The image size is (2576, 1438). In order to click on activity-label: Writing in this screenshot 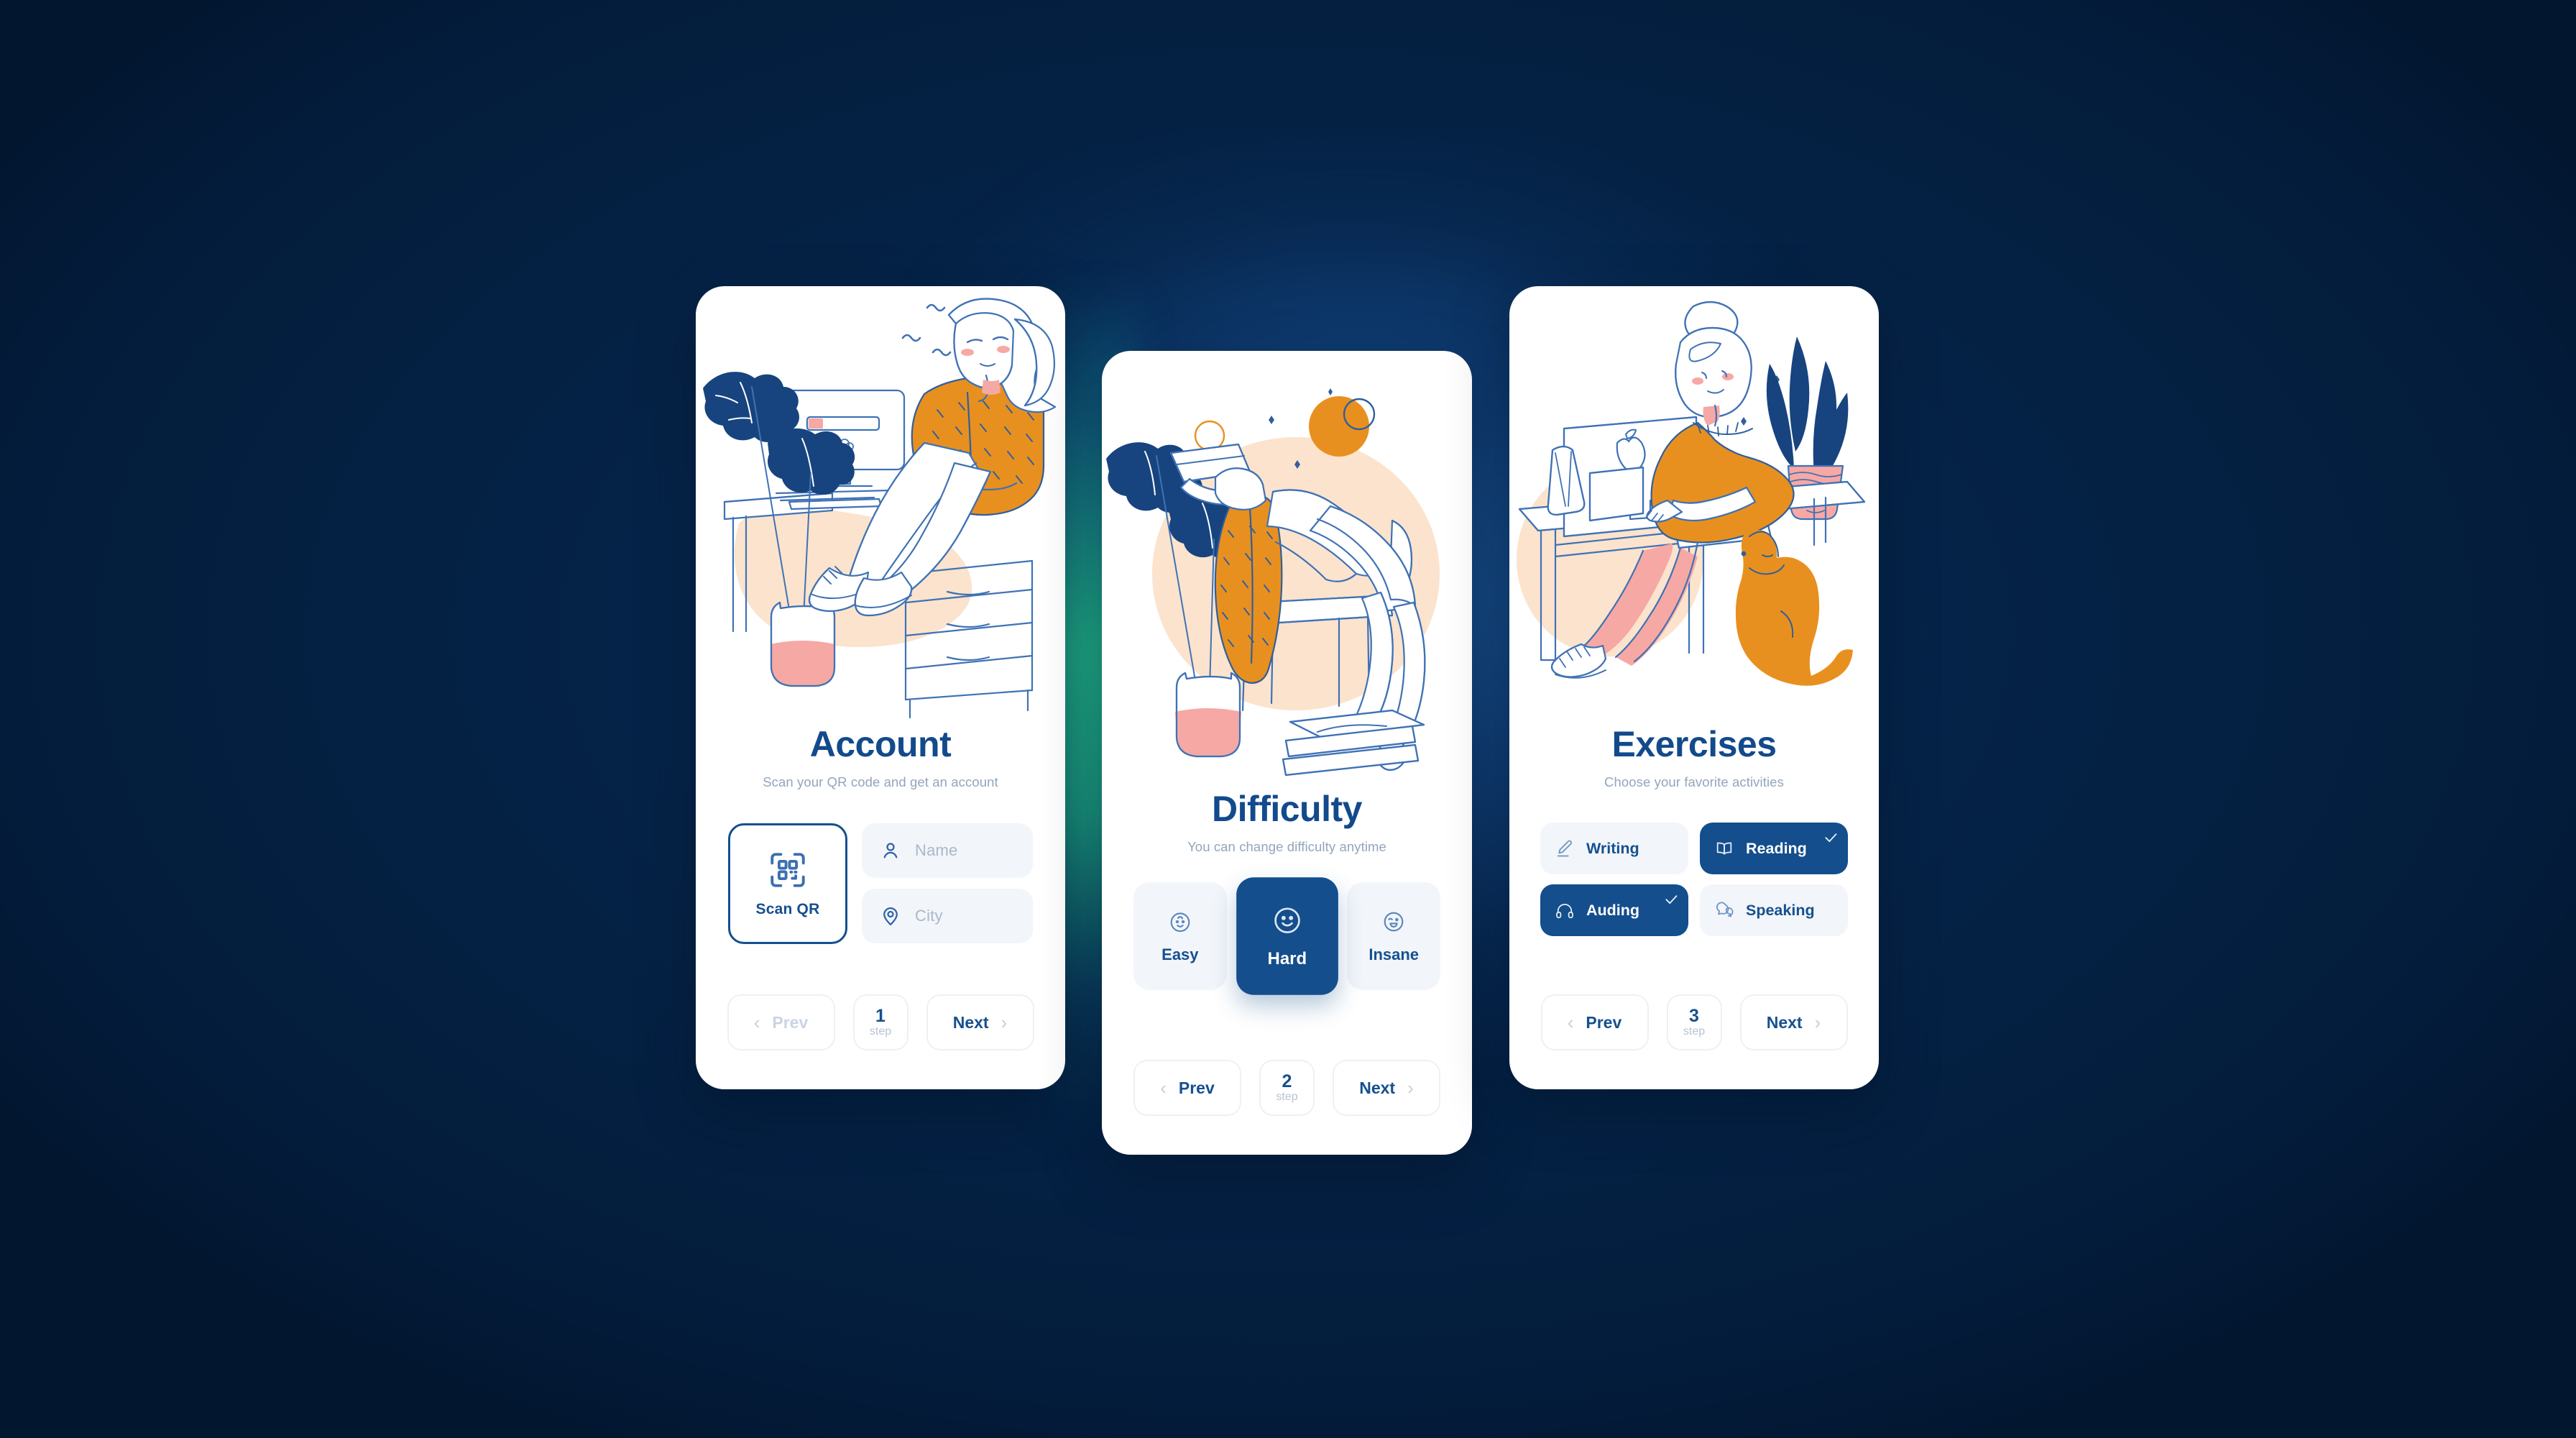, I will do `click(1612, 848)`.